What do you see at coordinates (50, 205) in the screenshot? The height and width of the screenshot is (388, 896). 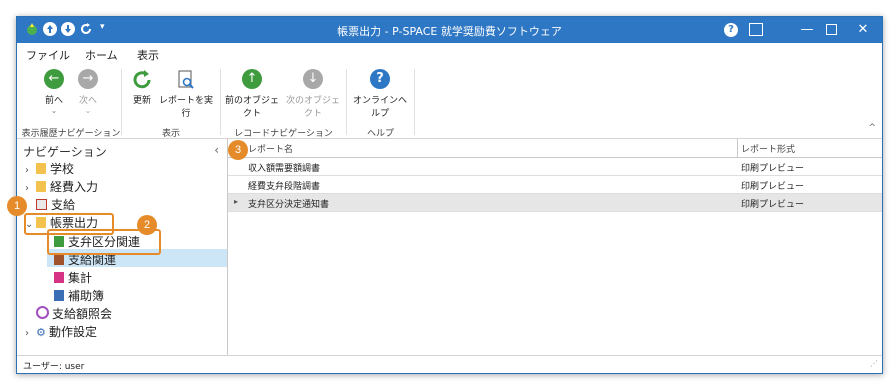 I see `tree-item-payment: 支給` at bounding box center [50, 205].